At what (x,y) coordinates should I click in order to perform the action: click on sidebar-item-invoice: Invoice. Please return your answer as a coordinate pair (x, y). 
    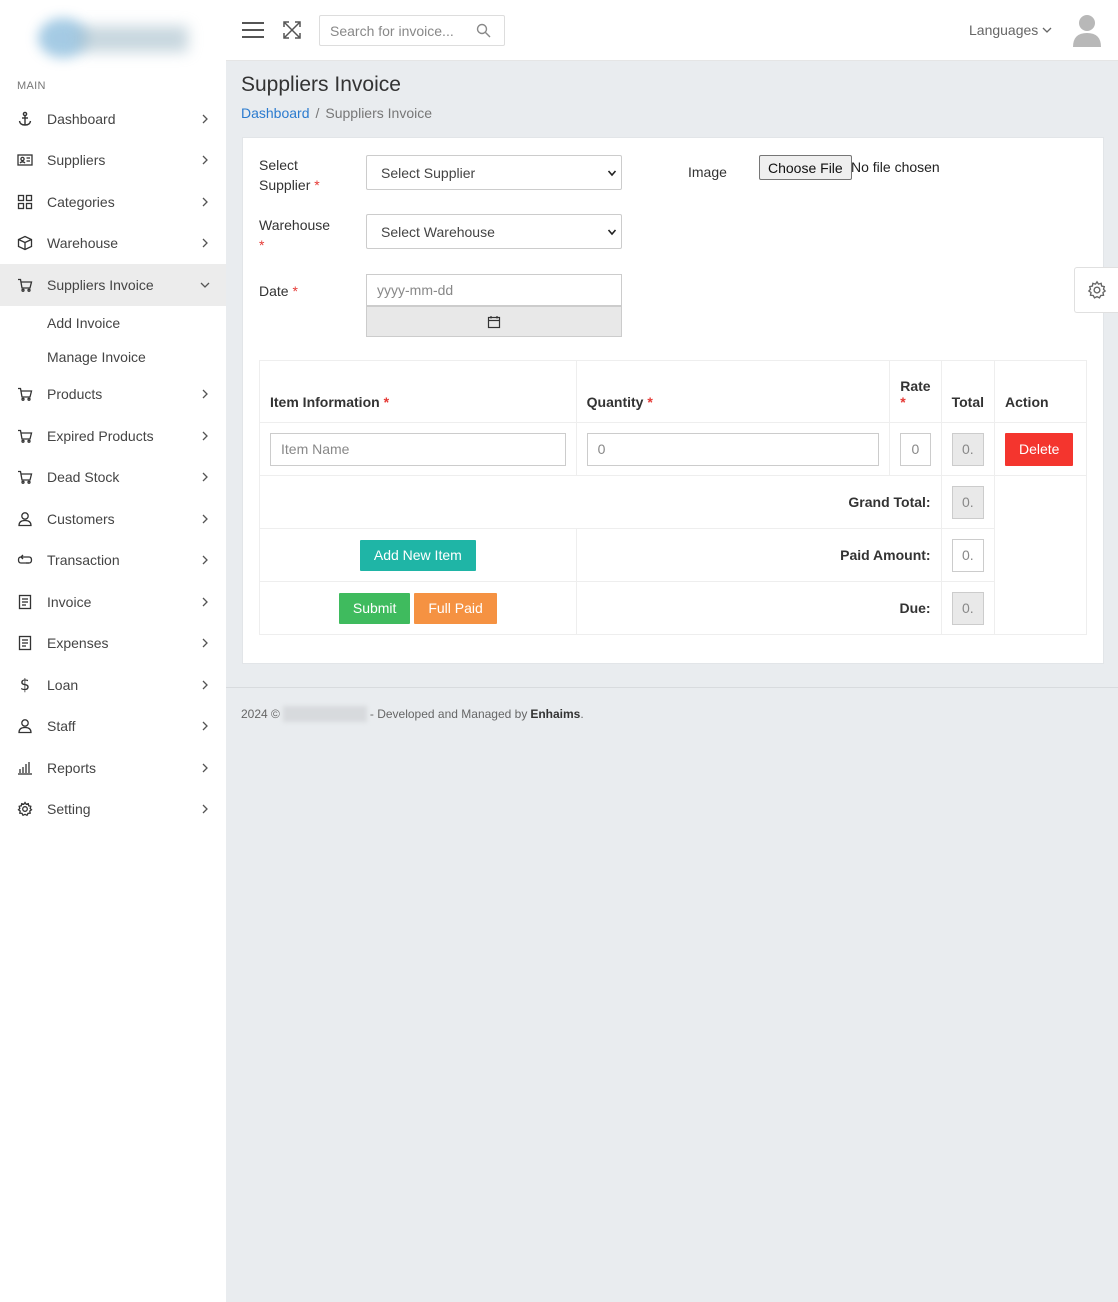
    Looking at the image, I should click on (113, 602).